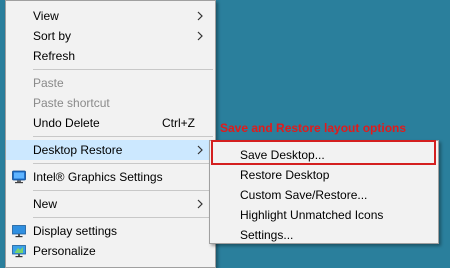  I want to click on menu-item-label: Paste, so click(48, 83).